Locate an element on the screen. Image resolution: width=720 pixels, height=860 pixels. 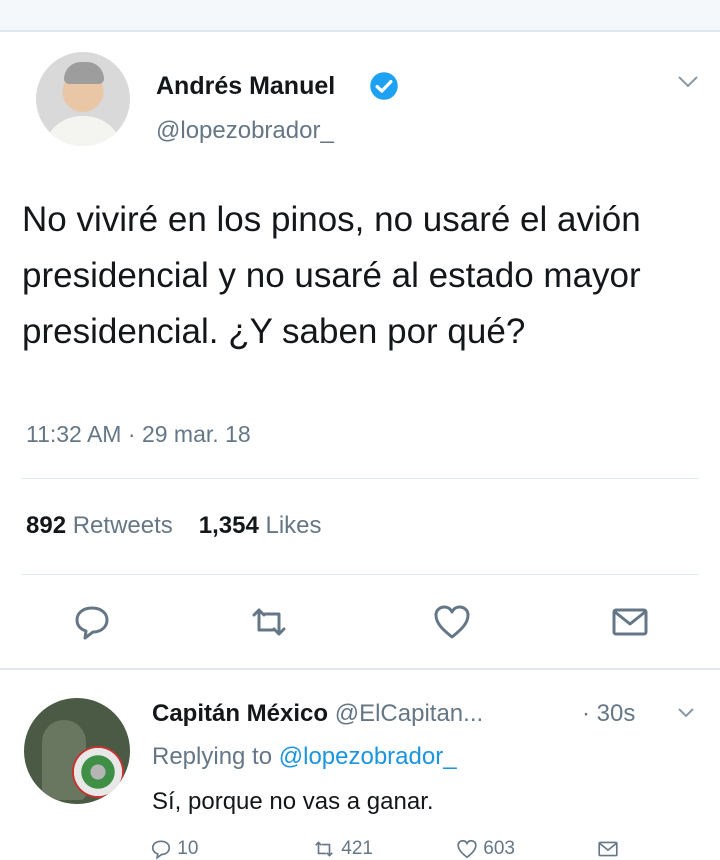
reply-count: 10 is located at coordinates (188, 848).